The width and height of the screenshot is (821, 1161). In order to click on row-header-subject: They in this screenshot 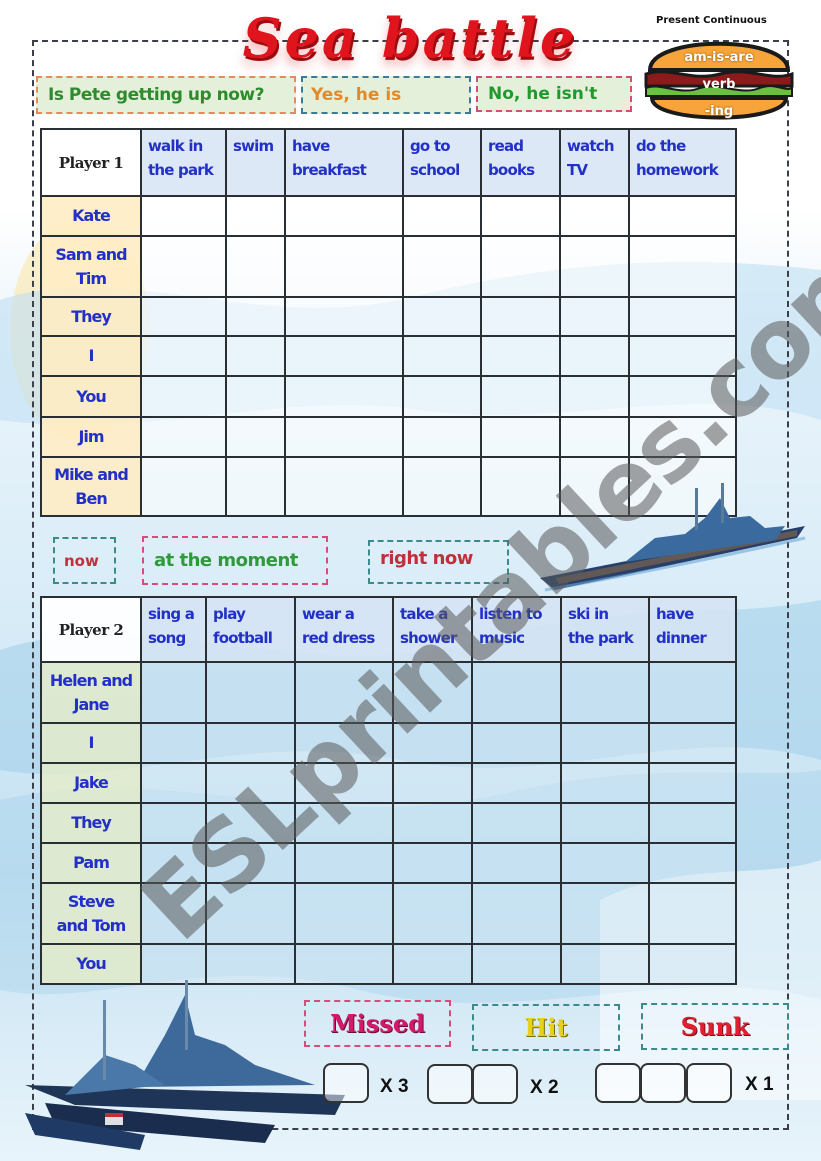, I will do `click(91, 316)`.